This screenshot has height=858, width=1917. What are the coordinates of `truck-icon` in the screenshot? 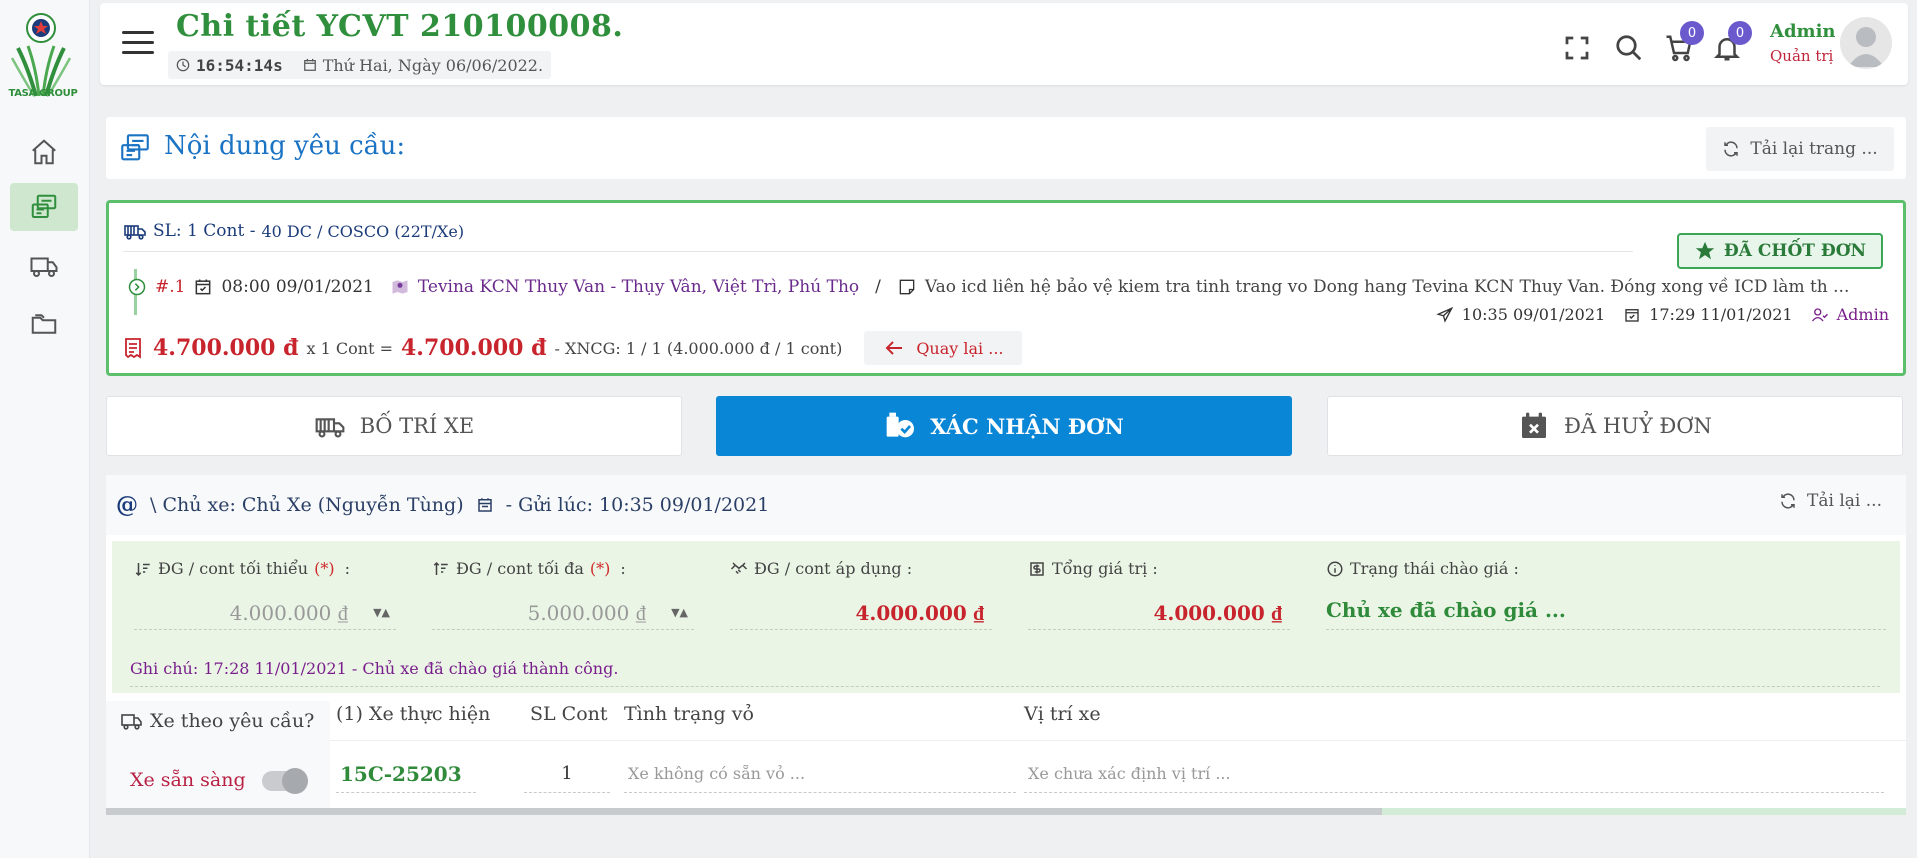 It's located at (44, 267).